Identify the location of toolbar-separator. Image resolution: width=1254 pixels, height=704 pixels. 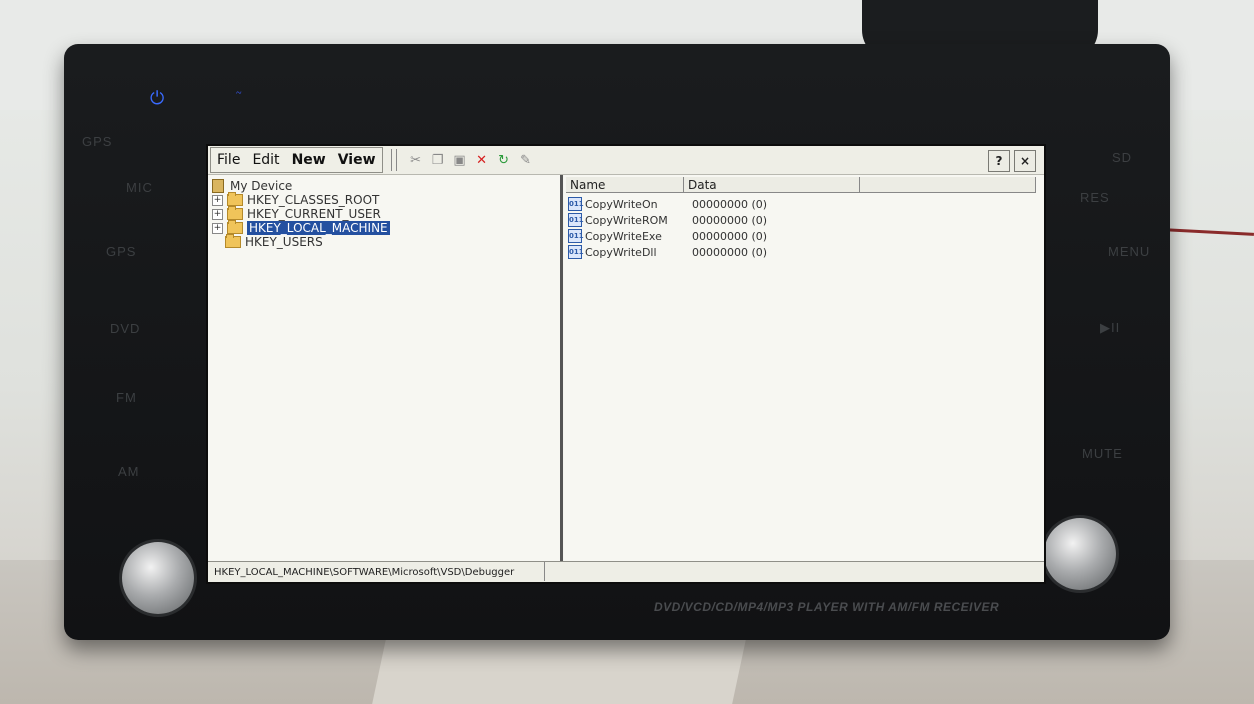
(393, 160).